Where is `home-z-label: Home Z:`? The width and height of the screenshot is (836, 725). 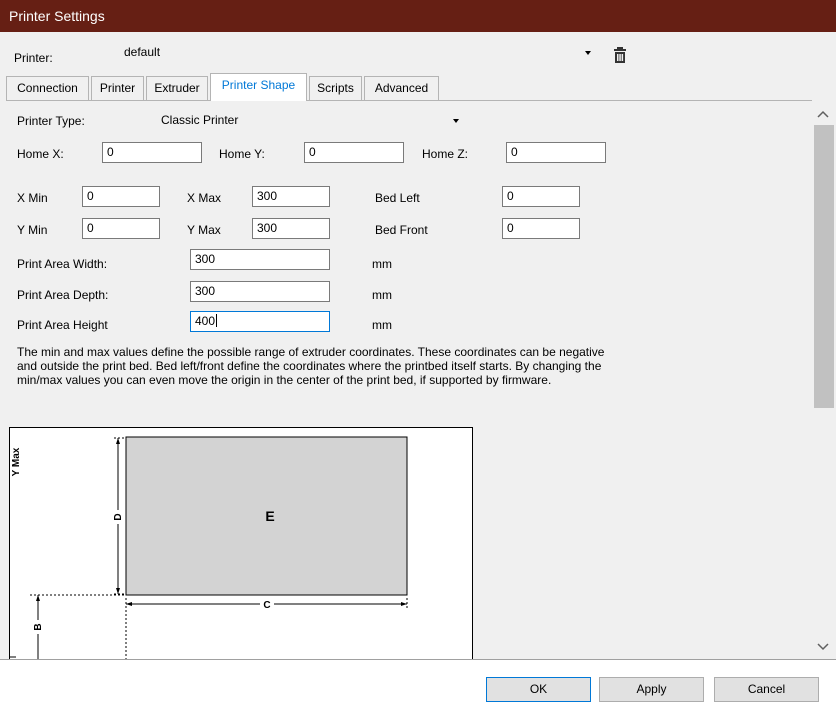 home-z-label: Home Z: is located at coordinates (445, 154).